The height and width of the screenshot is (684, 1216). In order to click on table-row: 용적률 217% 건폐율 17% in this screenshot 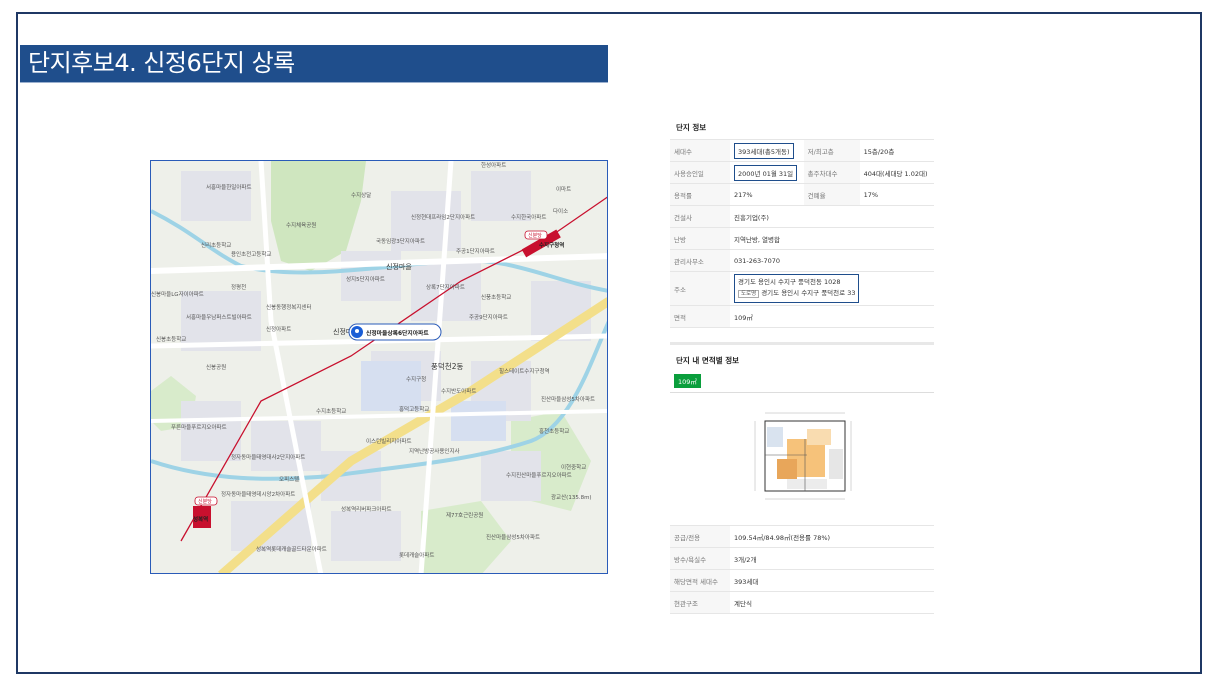, I will do `click(802, 194)`.